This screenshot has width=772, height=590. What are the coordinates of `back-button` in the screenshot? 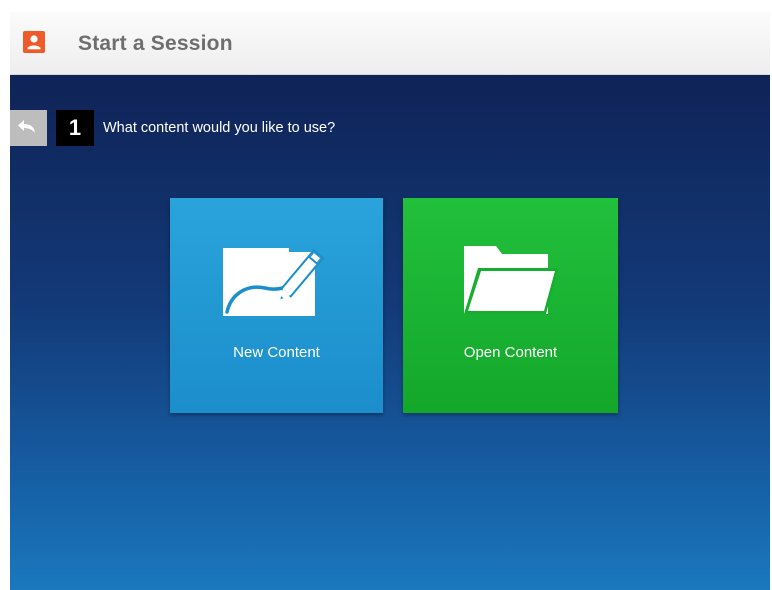 It's located at (28, 128).